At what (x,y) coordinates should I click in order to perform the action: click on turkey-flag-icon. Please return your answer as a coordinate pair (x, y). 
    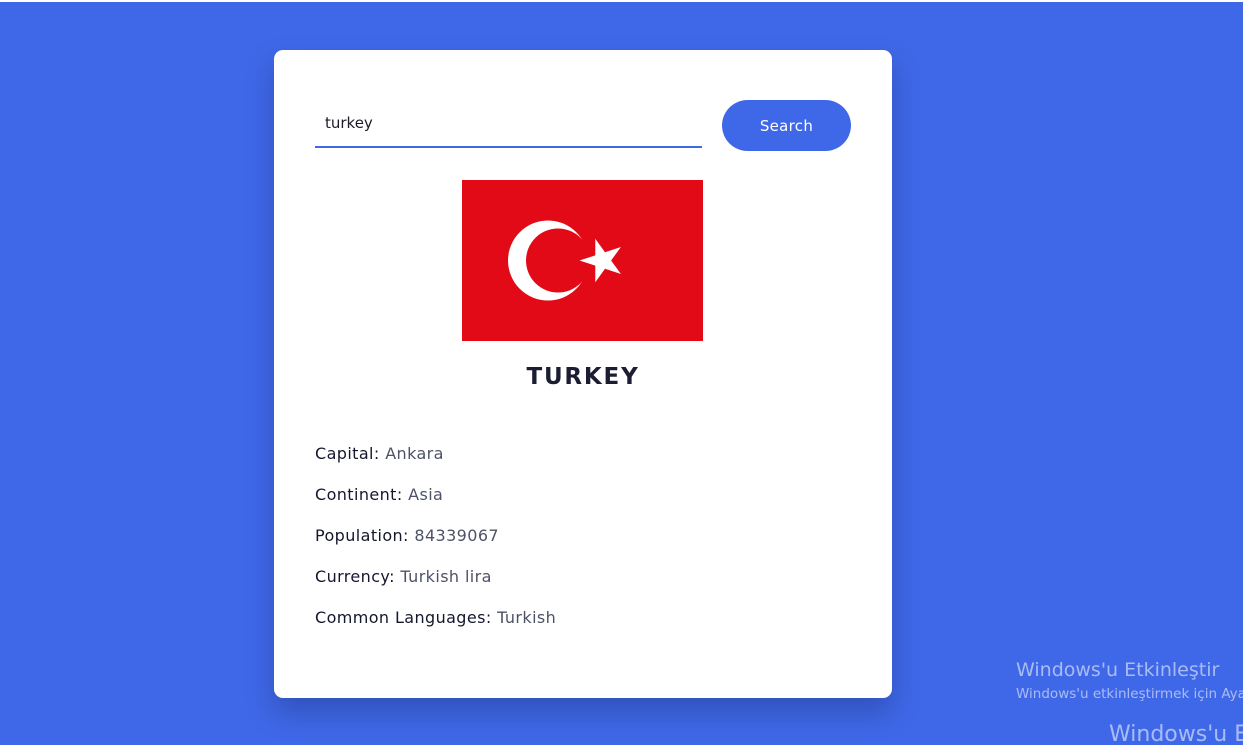
    Looking at the image, I should click on (582, 260).